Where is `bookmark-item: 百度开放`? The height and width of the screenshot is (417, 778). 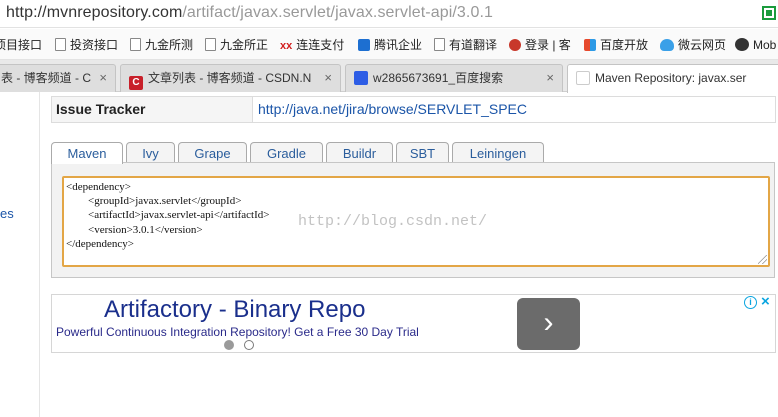
bookmark-item: 百度开放 is located at coordinates (616, 45).